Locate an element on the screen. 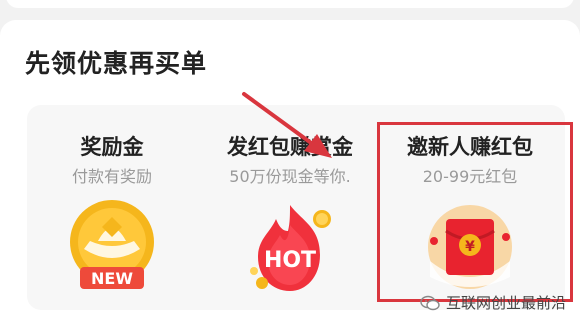 The width and height of the screenshot is (580, 329). previous-card-bottom is located at coordinates (290, 4).